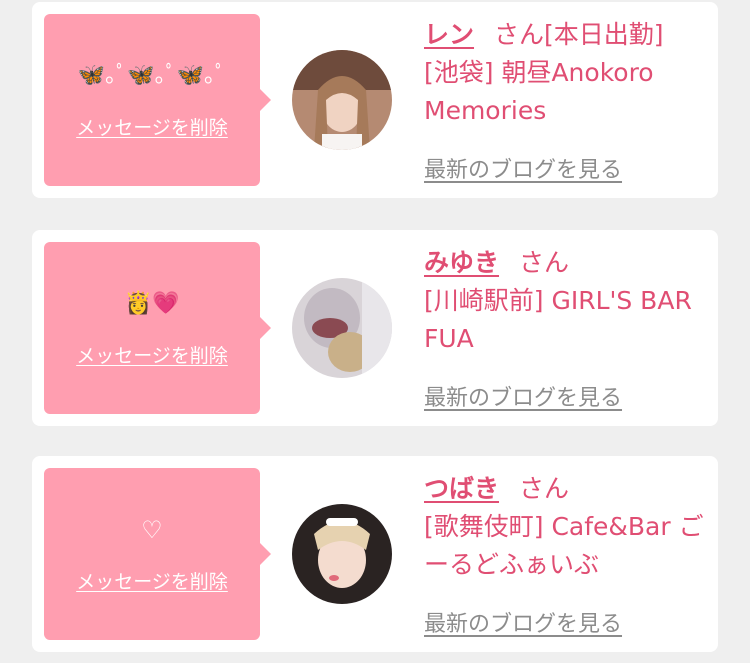 Image resolution: width=750 pixels, height=663 pixels. I want to click on card-info: レン さん[本日出勤] [池袋] 朝昼Anokoro Memories, so click(569, 73).